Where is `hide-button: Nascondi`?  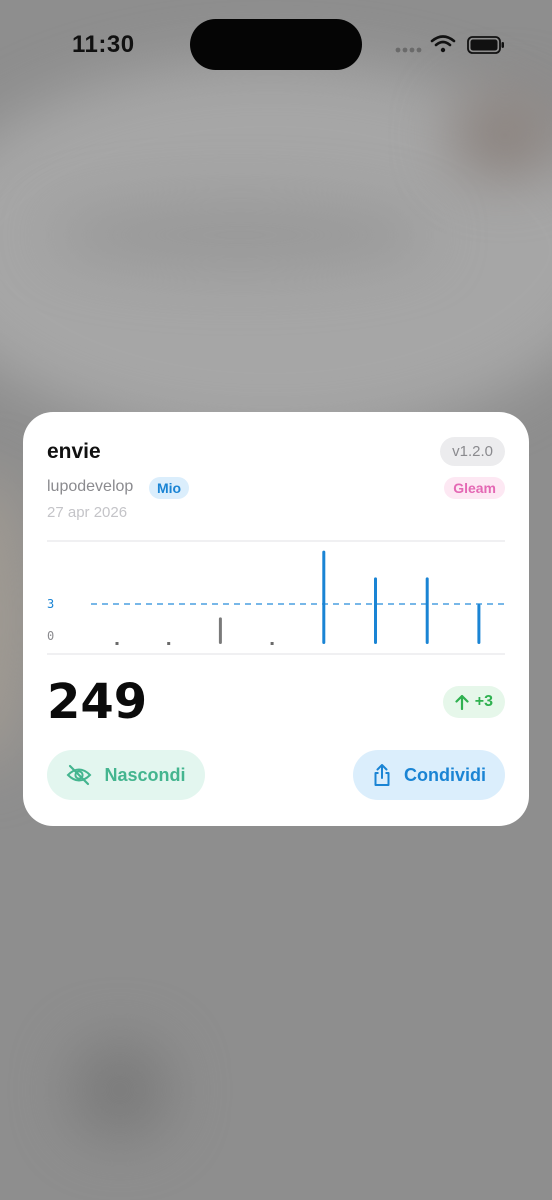 hide-button: Nascondi is located at coordinates (126, 775).